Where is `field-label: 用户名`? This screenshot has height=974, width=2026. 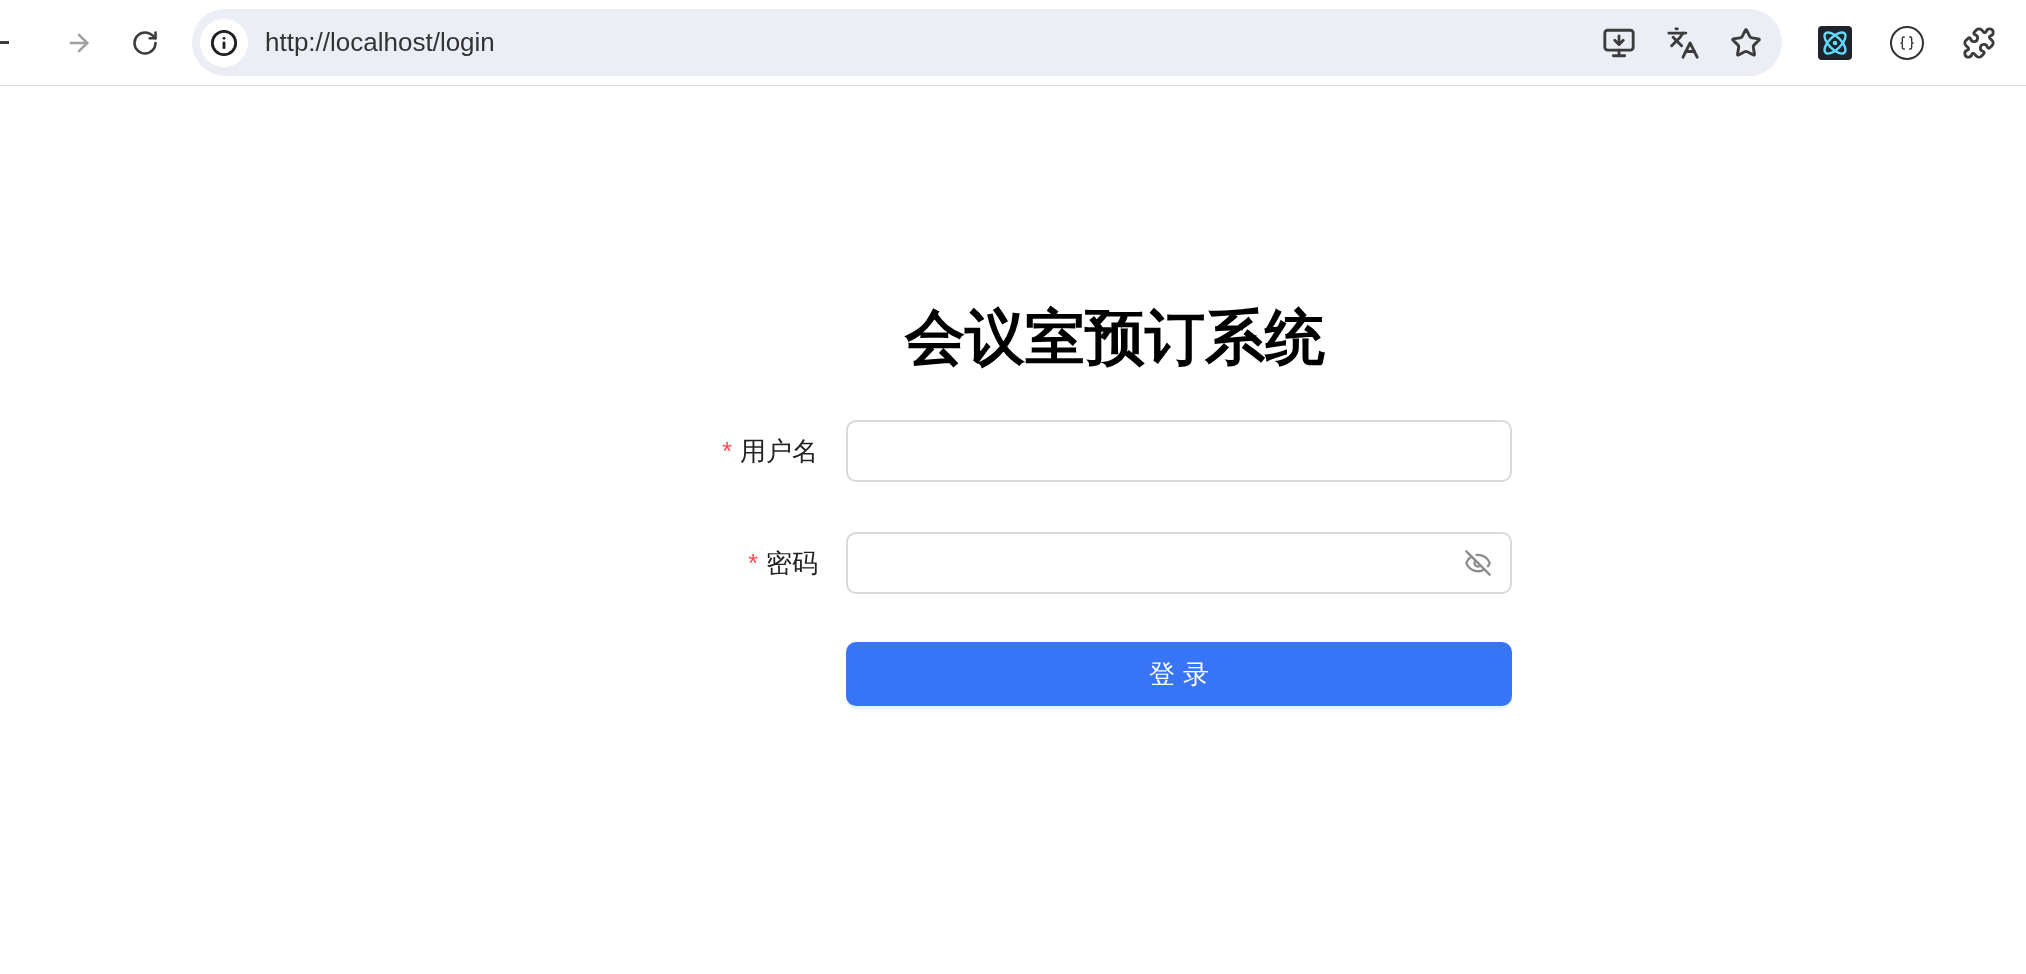 field-label: 用户名 is located at coordinates (779, 451).